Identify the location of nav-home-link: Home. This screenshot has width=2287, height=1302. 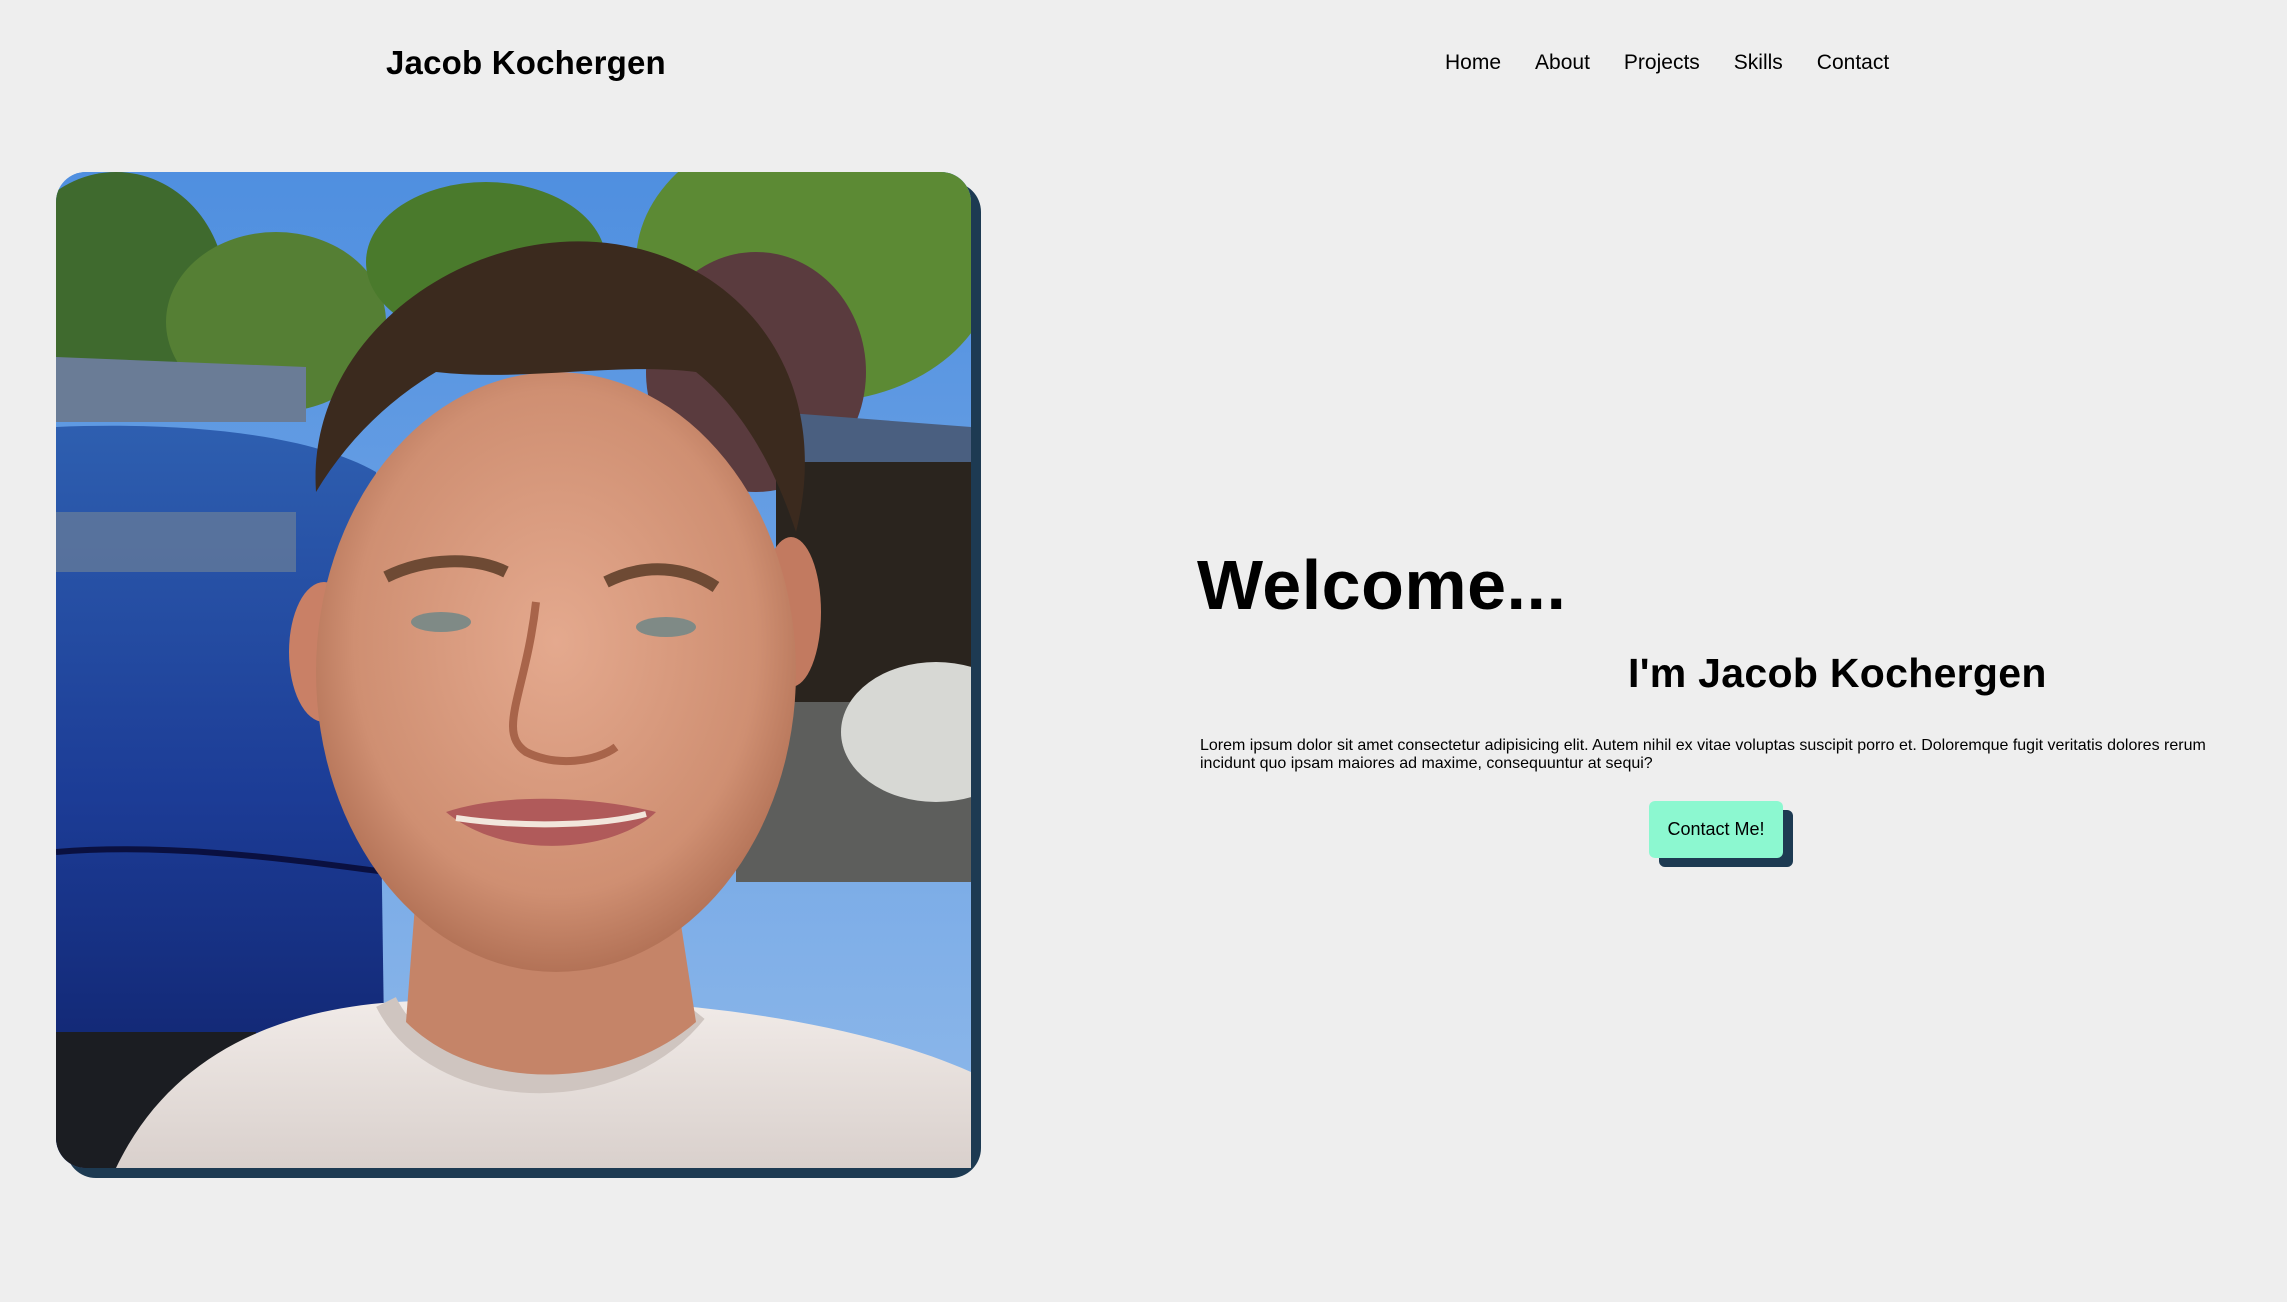
(1473, 63).